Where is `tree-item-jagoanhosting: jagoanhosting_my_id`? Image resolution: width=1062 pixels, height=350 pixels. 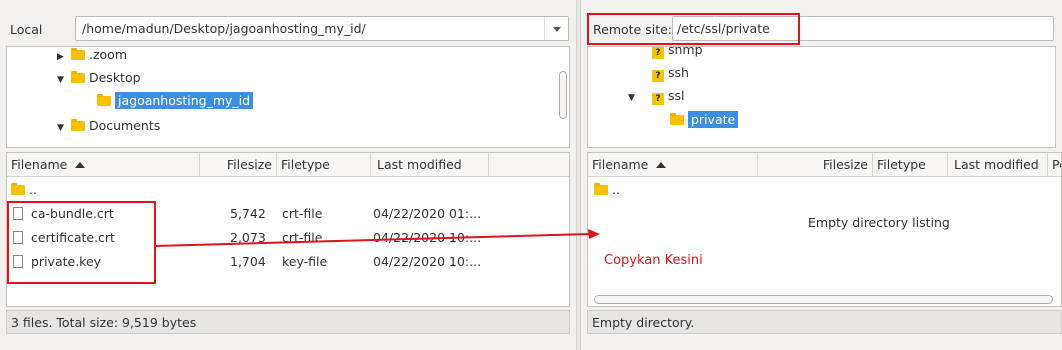 tree-item-jagoanhosting: jagoanhosting_my_id is located at coordinates (175, 101).